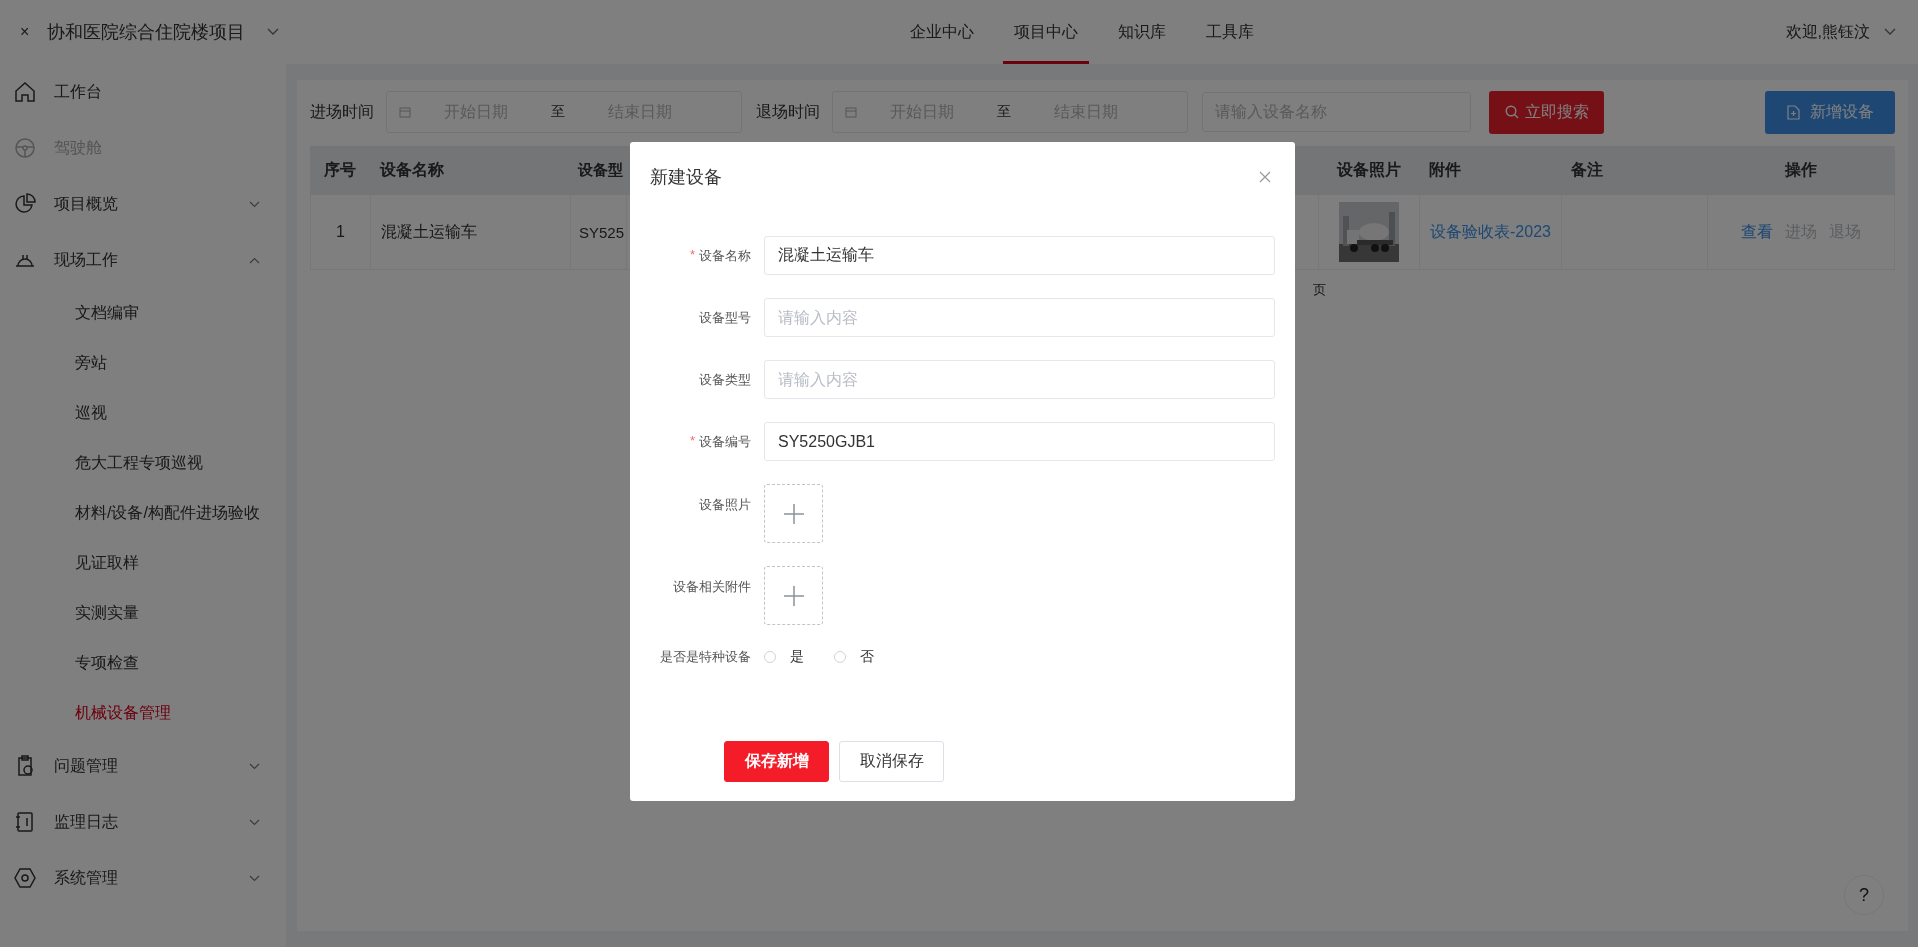 This screenshot has width=1918, height=947. Describe the element at coordinates (1230, 32) in the screenshot. I see `nav-tab: 工具库` at that location.